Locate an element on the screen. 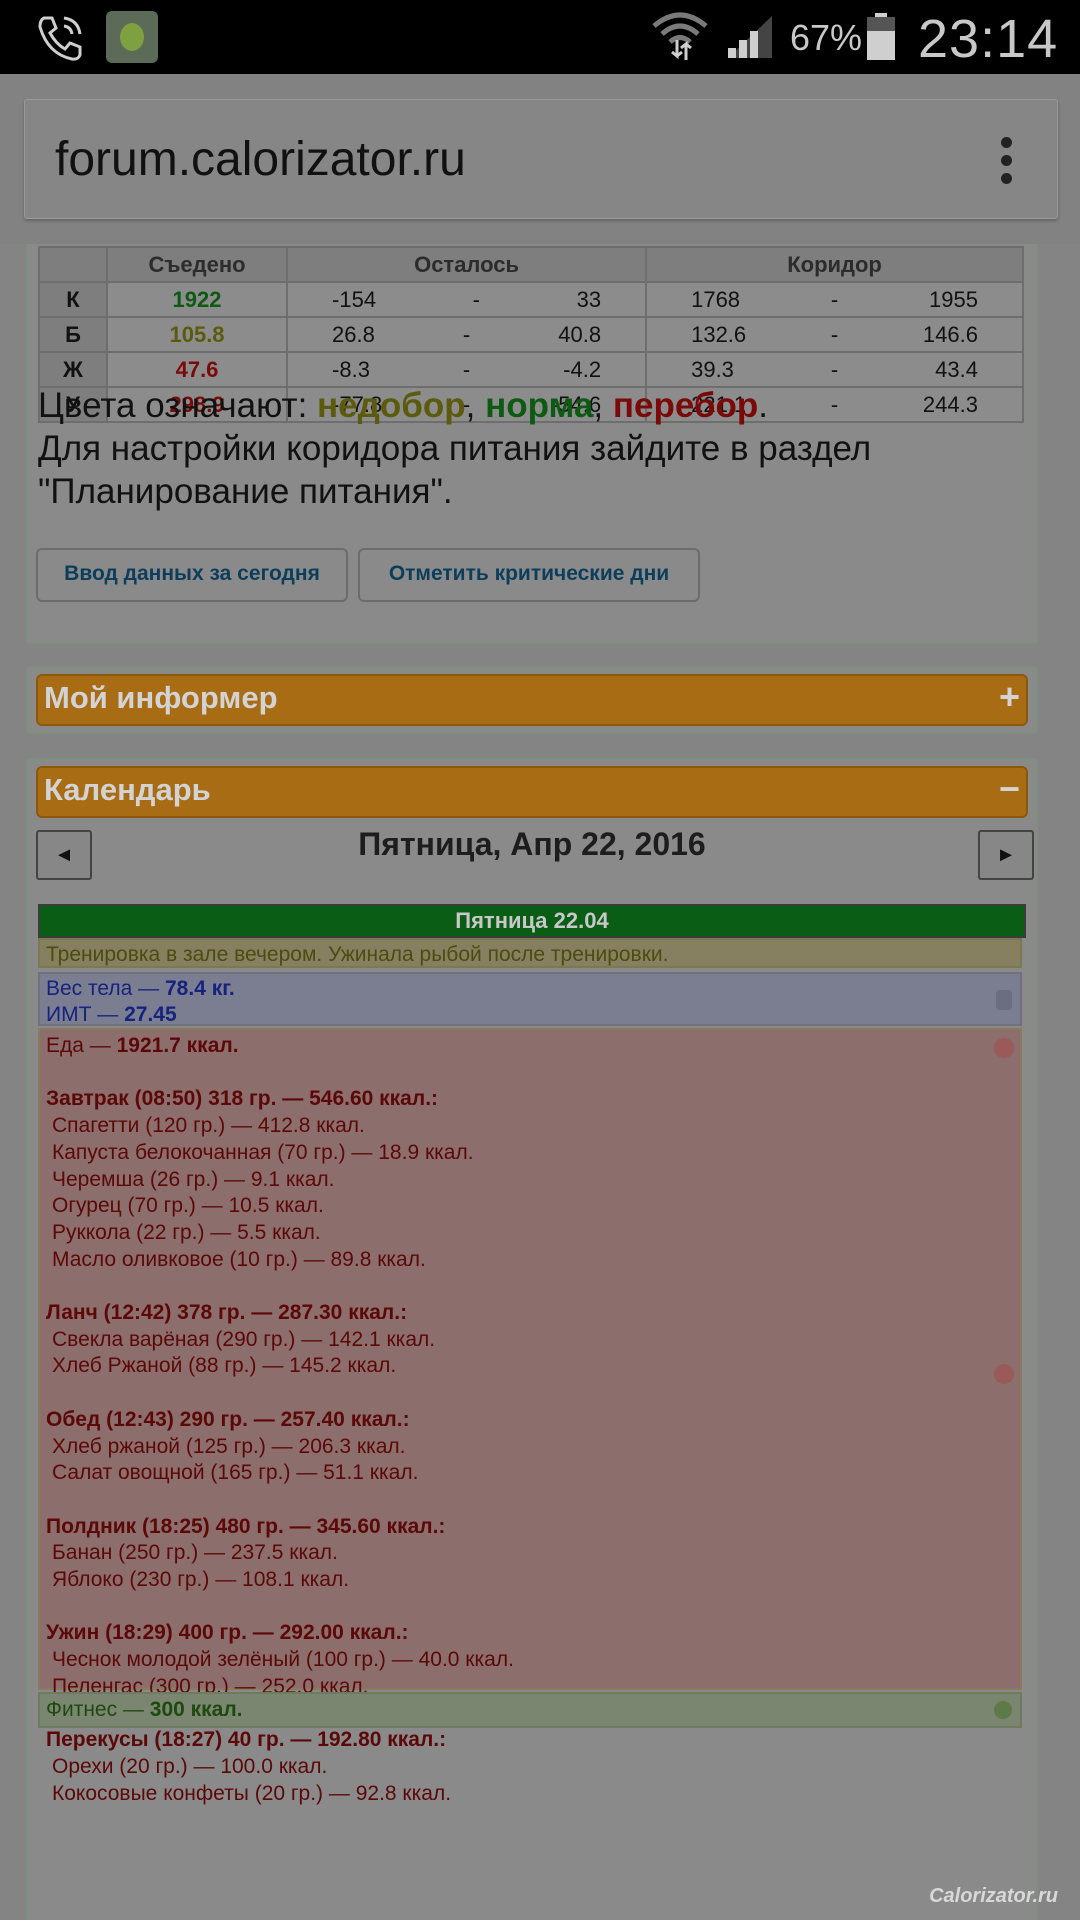  food-item: Спагетти (120 гр.) — 412.8 ккал. is located at coordinates (208, 1126).